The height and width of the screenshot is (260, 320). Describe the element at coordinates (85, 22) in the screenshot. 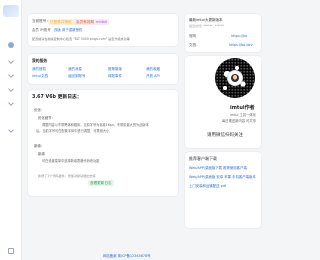

I see `status-badge: 会员有效期` at that location.